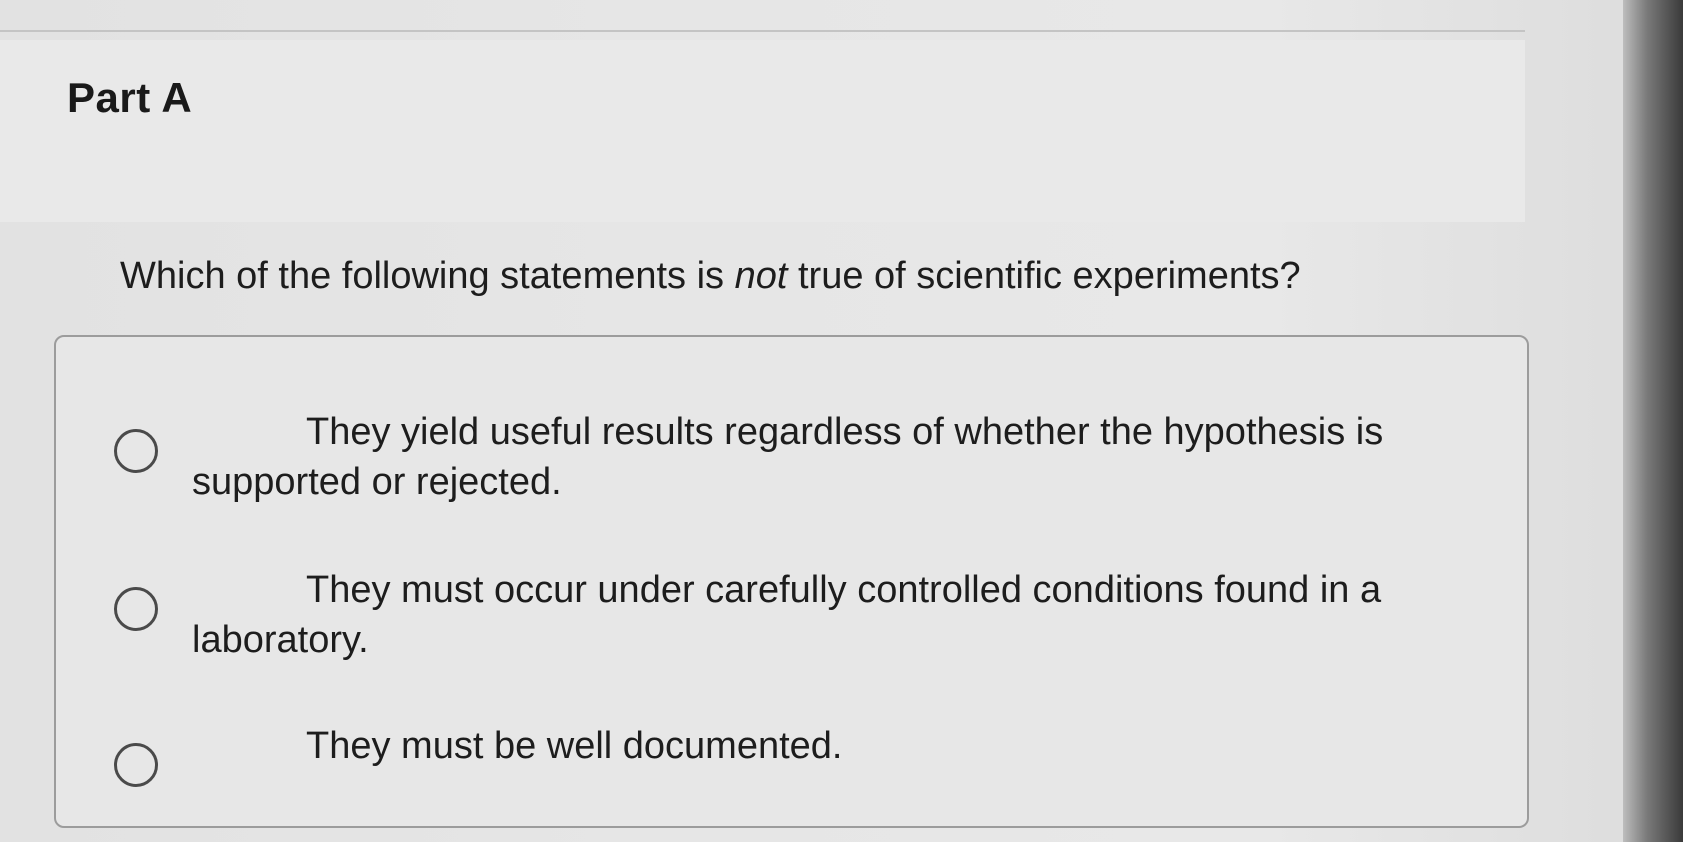 Image resolution: width=1683 pixels, height=842 pixels. What do you see at coordinates (427, 276) in the screenshot?
I see `question-prefix: Which of the following statements is` at bounding box center [427, 276].